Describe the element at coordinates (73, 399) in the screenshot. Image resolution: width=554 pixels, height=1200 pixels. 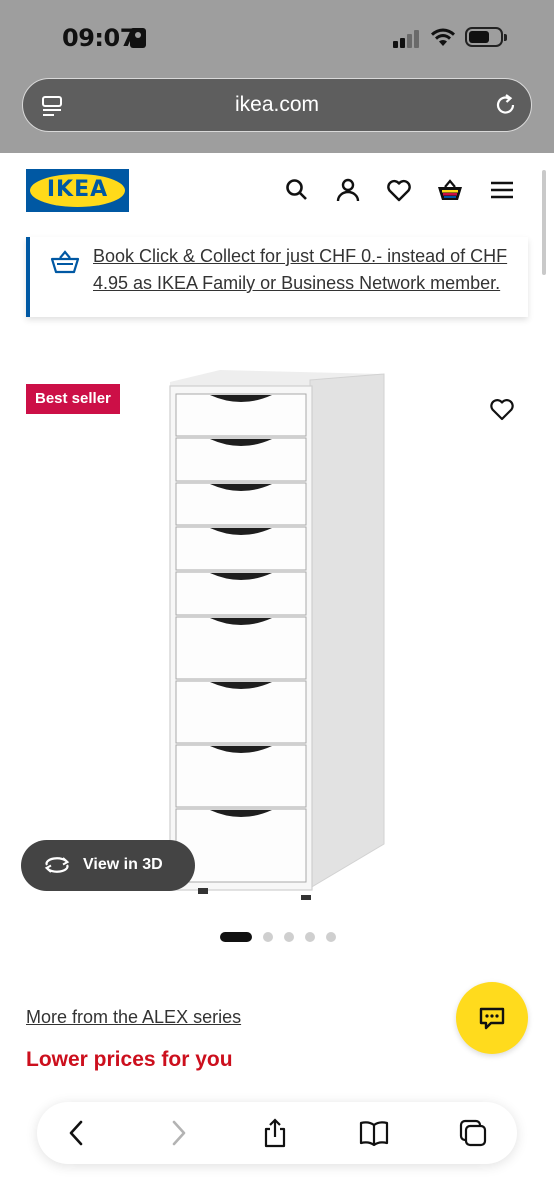
I see `best-seller-badge: Best seller` at that location.